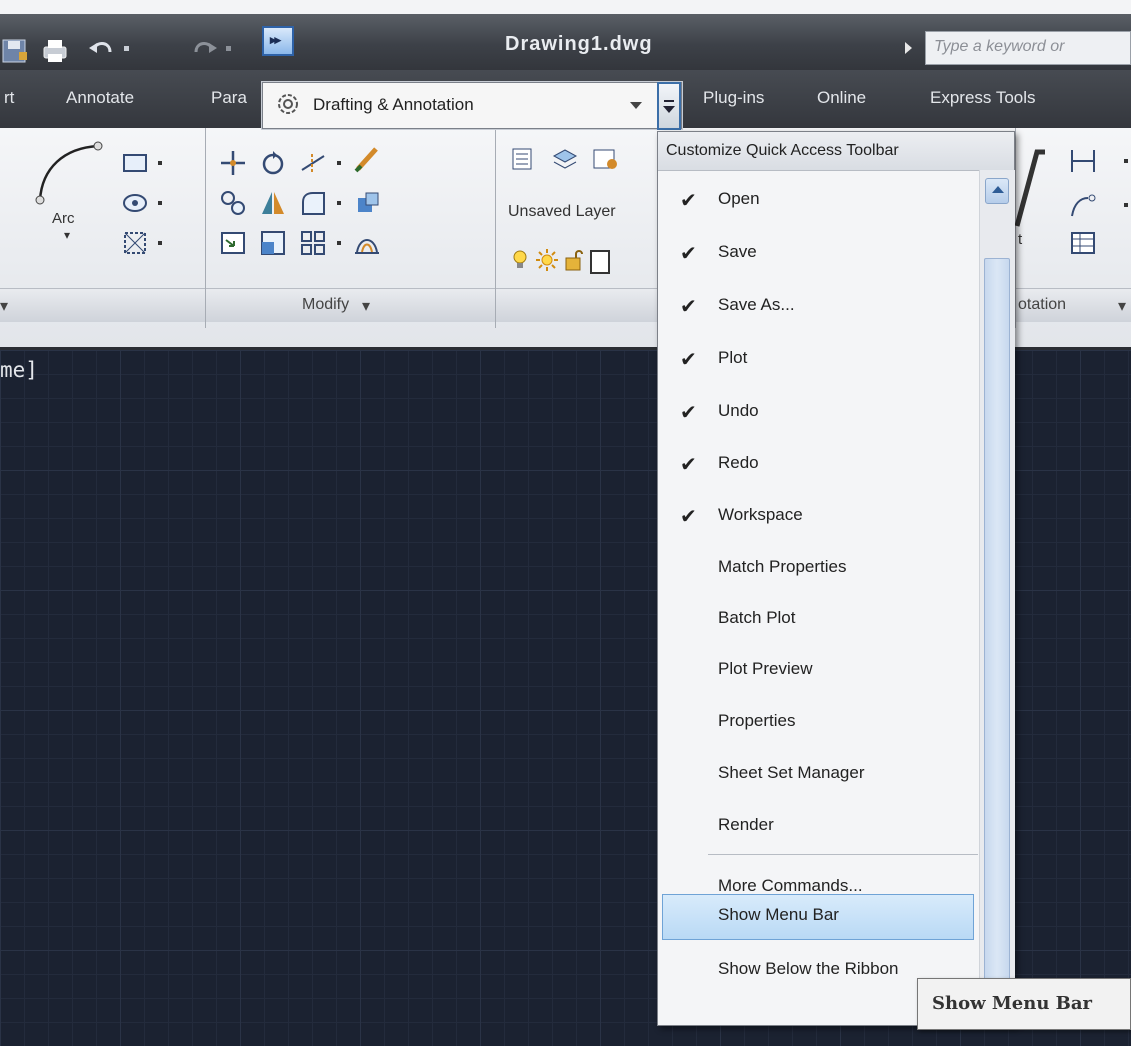 Image resolution: width=1131 pixels, height=1046 pixels. Describe the element at coordinates (600, 262) in the screenshot. I see `layer-color-swatch` at that location.